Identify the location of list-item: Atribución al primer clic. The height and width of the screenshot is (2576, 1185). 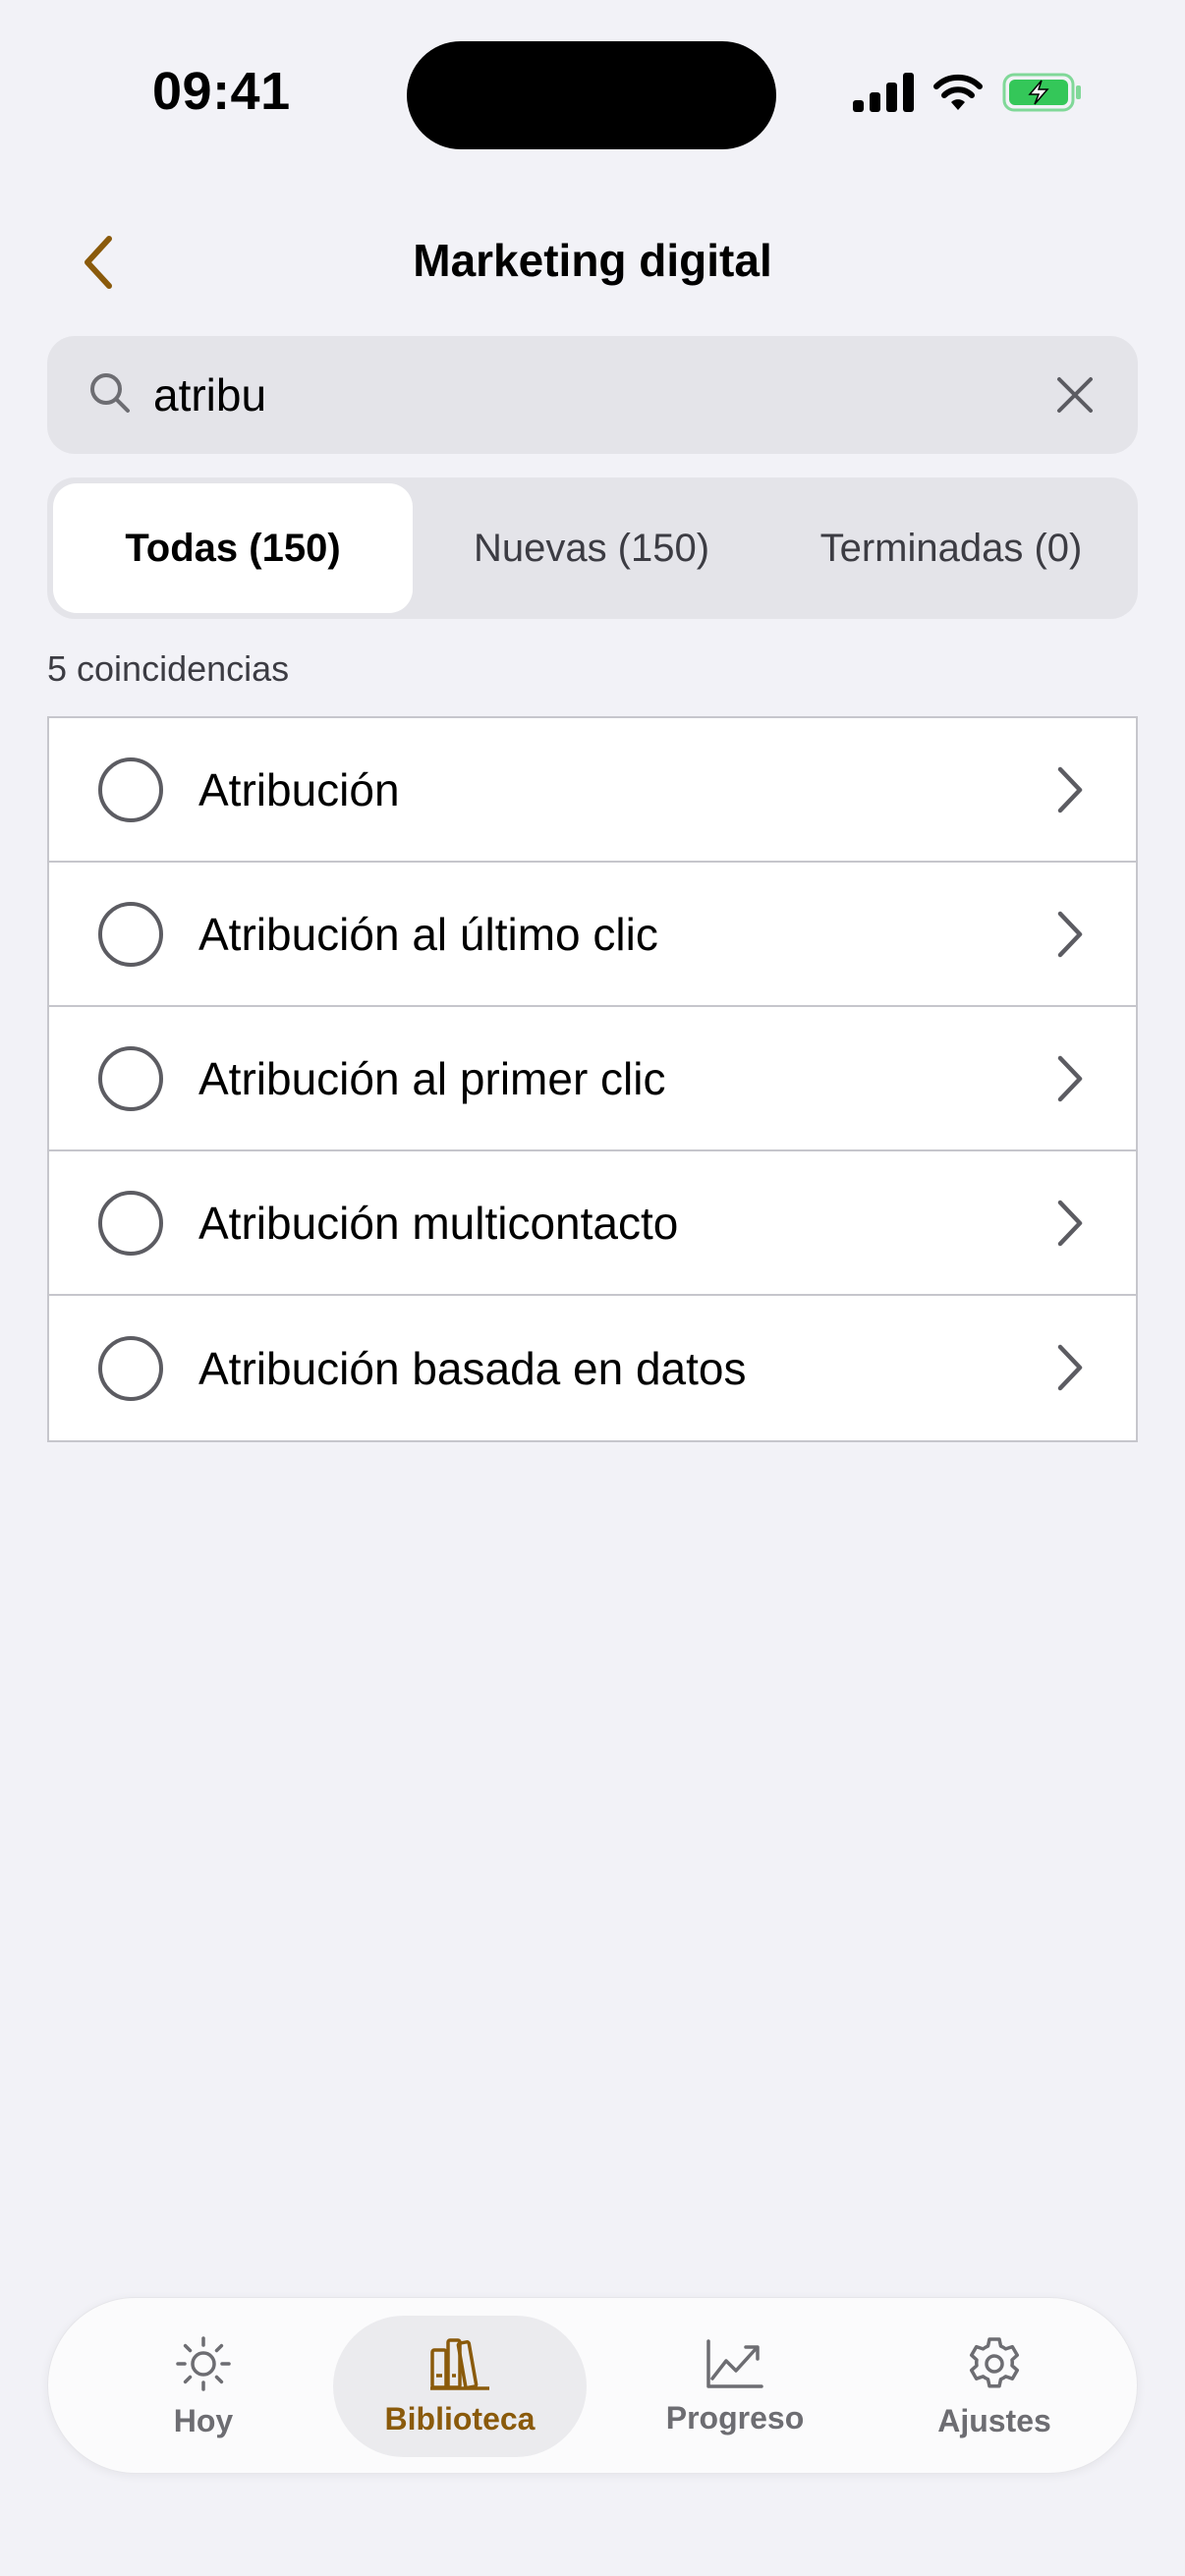
(592, 1079).